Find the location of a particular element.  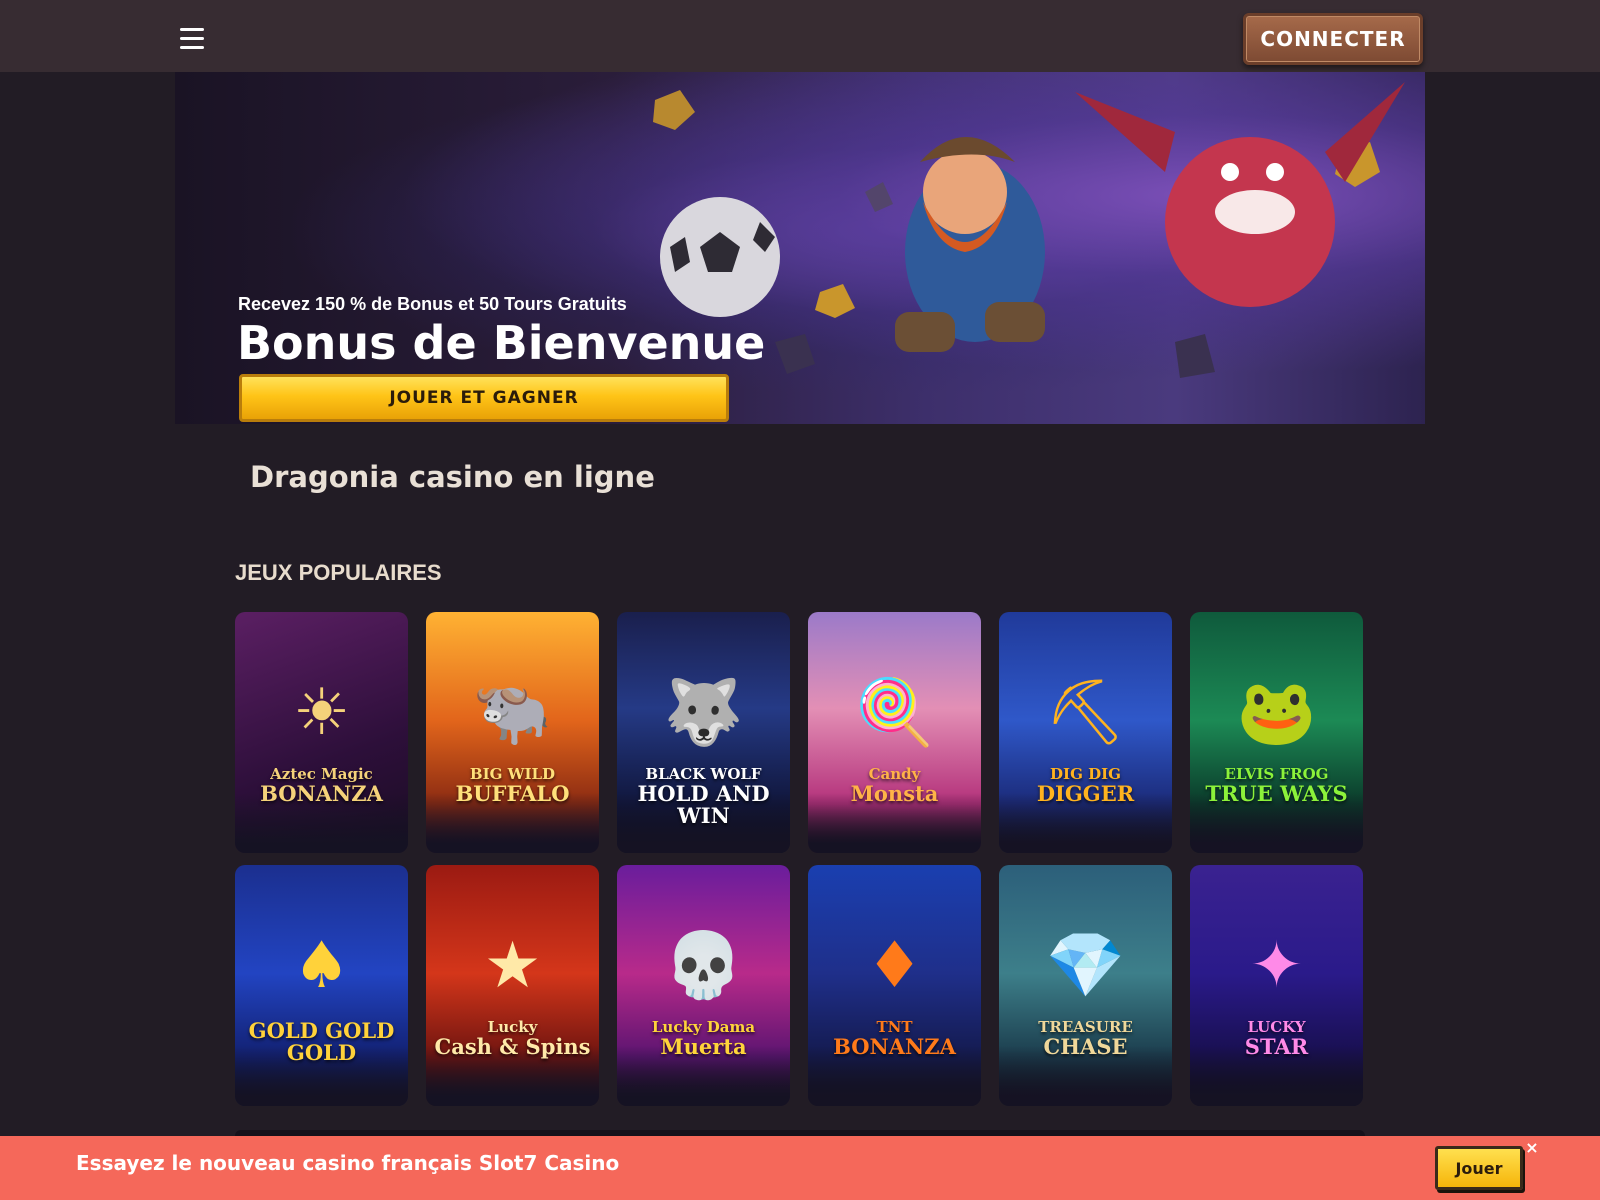

game-tile: 💀 Lucky Dama Muerta is located at coordinates (703, 985).